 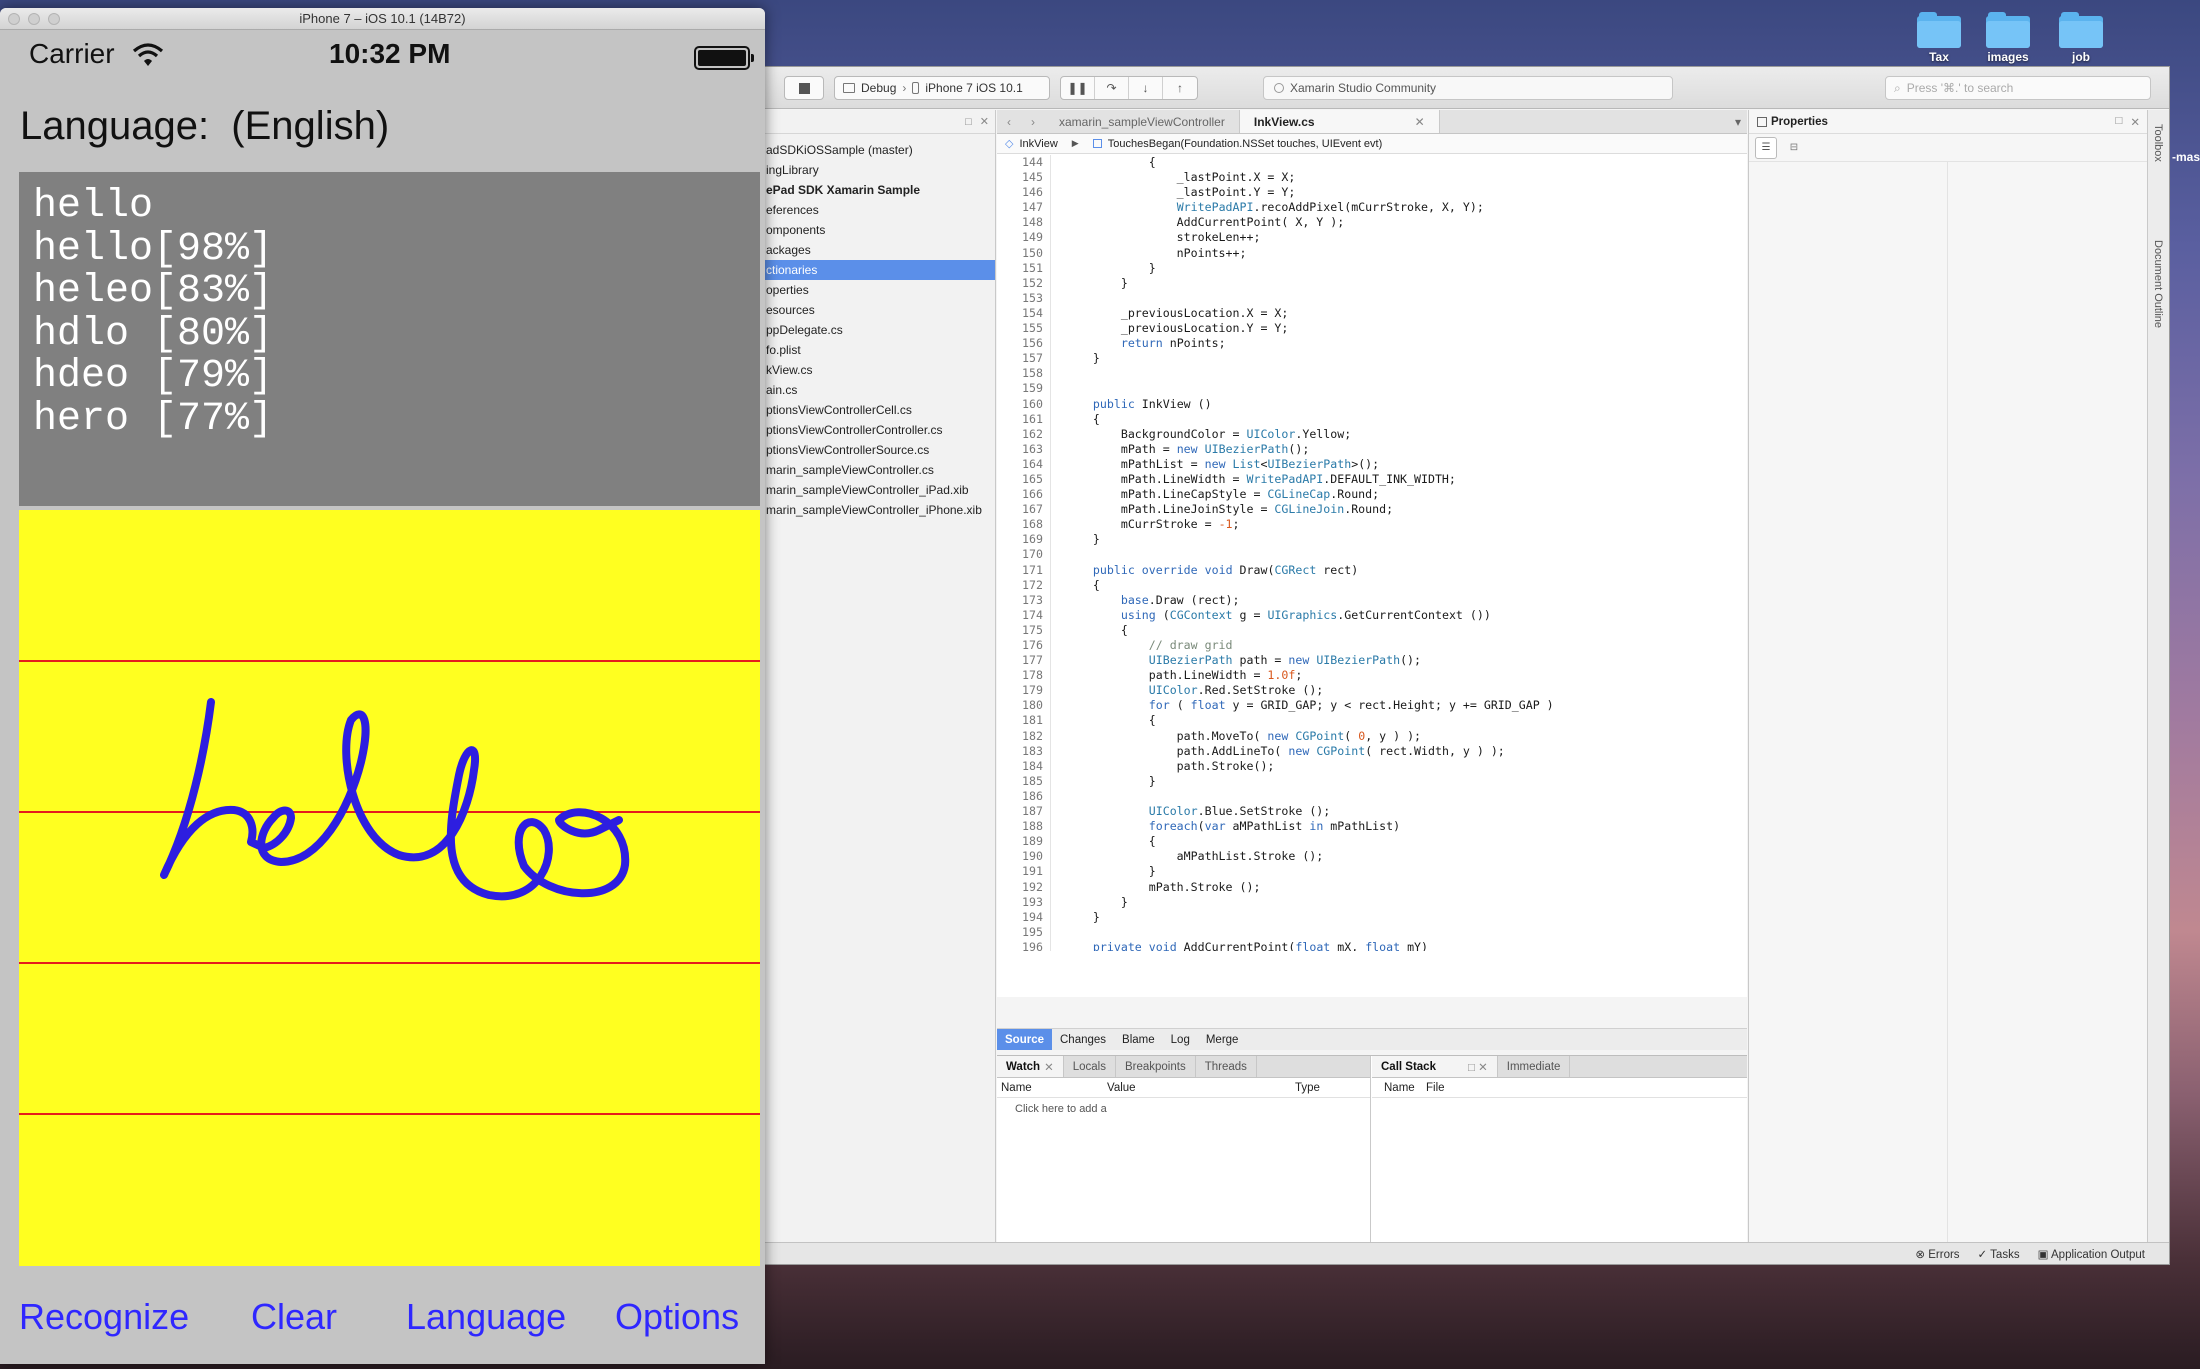 What do you see at coordinates (1138, 1039) in the screenshot?
I see `source-tab-blame: Blame` at bounding box center [1138, 1039].